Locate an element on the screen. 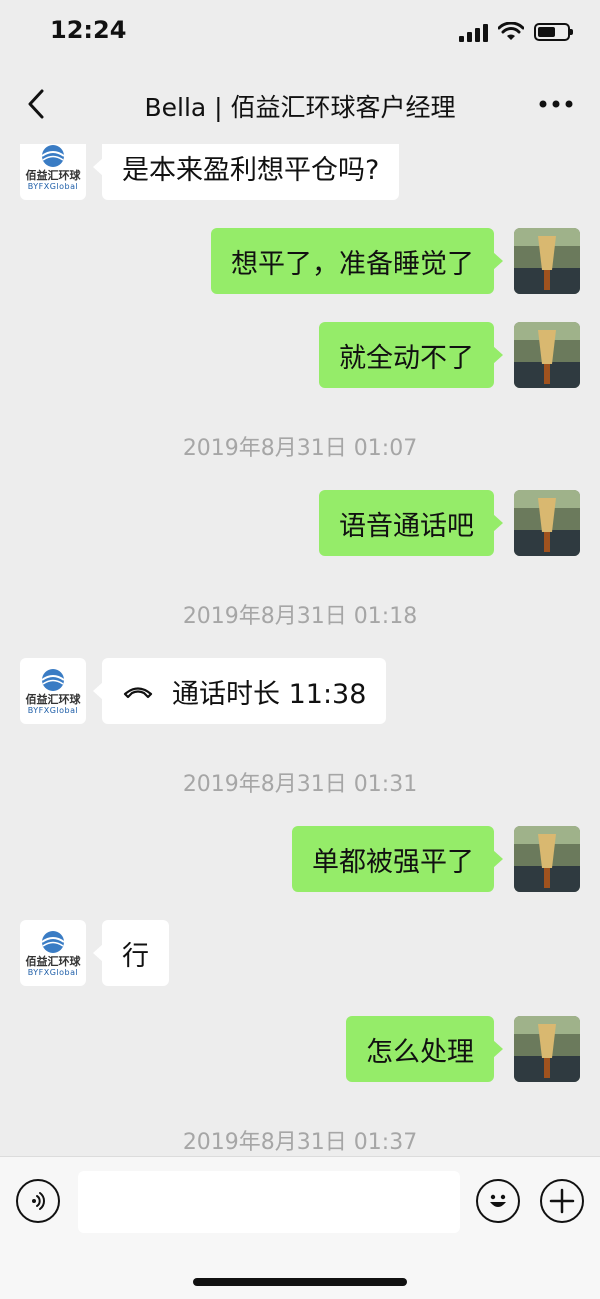  wifi-icon is located at coordinates (511, 31).